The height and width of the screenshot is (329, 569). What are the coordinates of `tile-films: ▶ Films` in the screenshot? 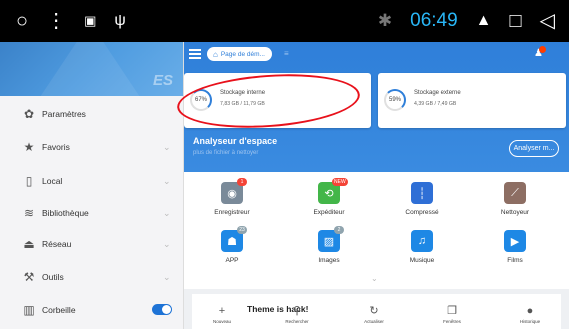 It's located at (515, 250).